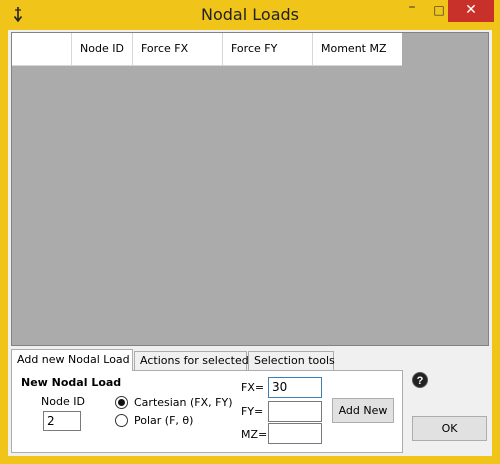 The width and height of the screenshot is (500, 464). I want to click on minimize-button: –, so click(412, 11).